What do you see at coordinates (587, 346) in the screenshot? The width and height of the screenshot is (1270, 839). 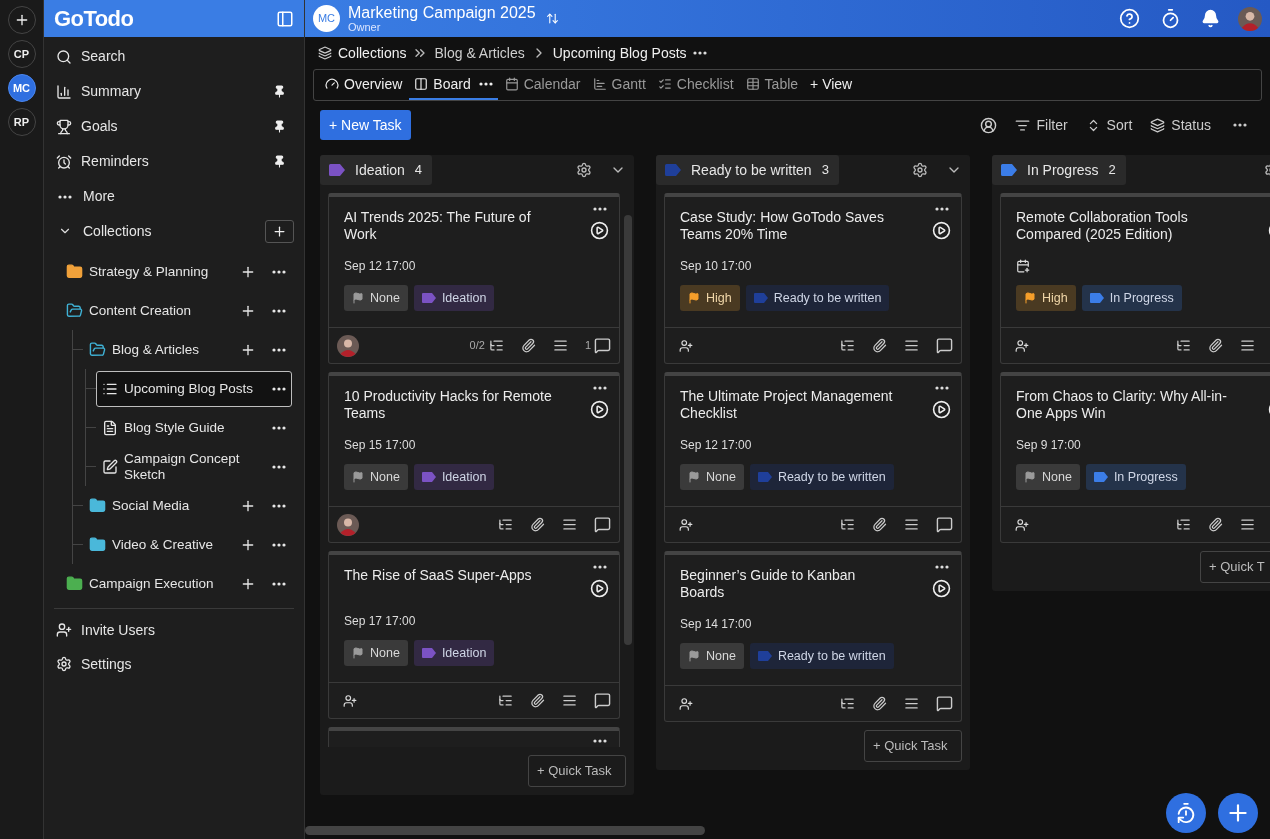 I see `comment-count: 1` at bounding box center [587, 346].